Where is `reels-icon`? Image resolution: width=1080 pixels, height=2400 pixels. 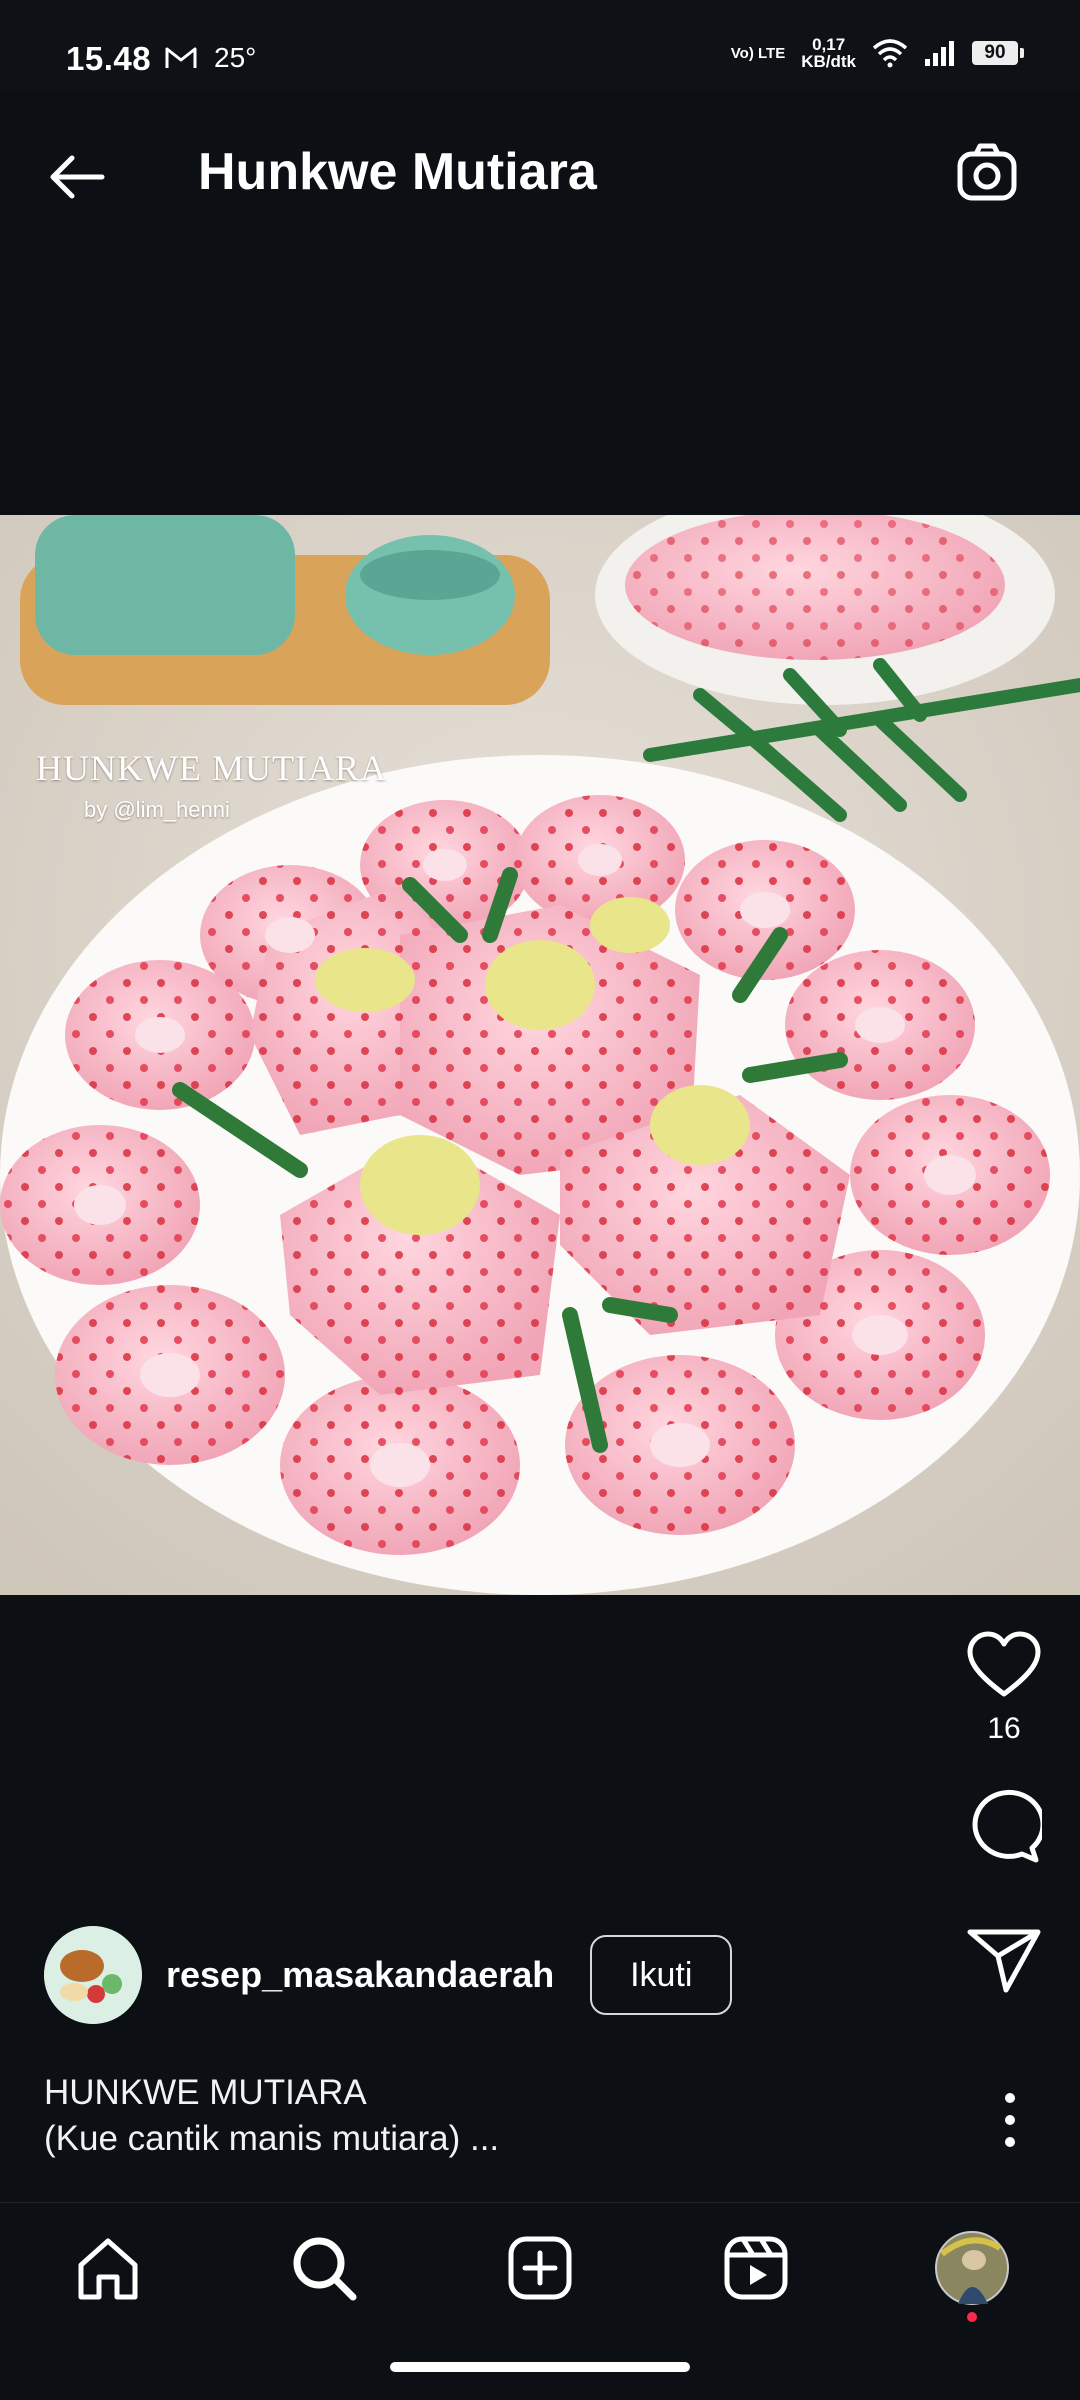 reels-icon is located at coordinates (756, 2268).